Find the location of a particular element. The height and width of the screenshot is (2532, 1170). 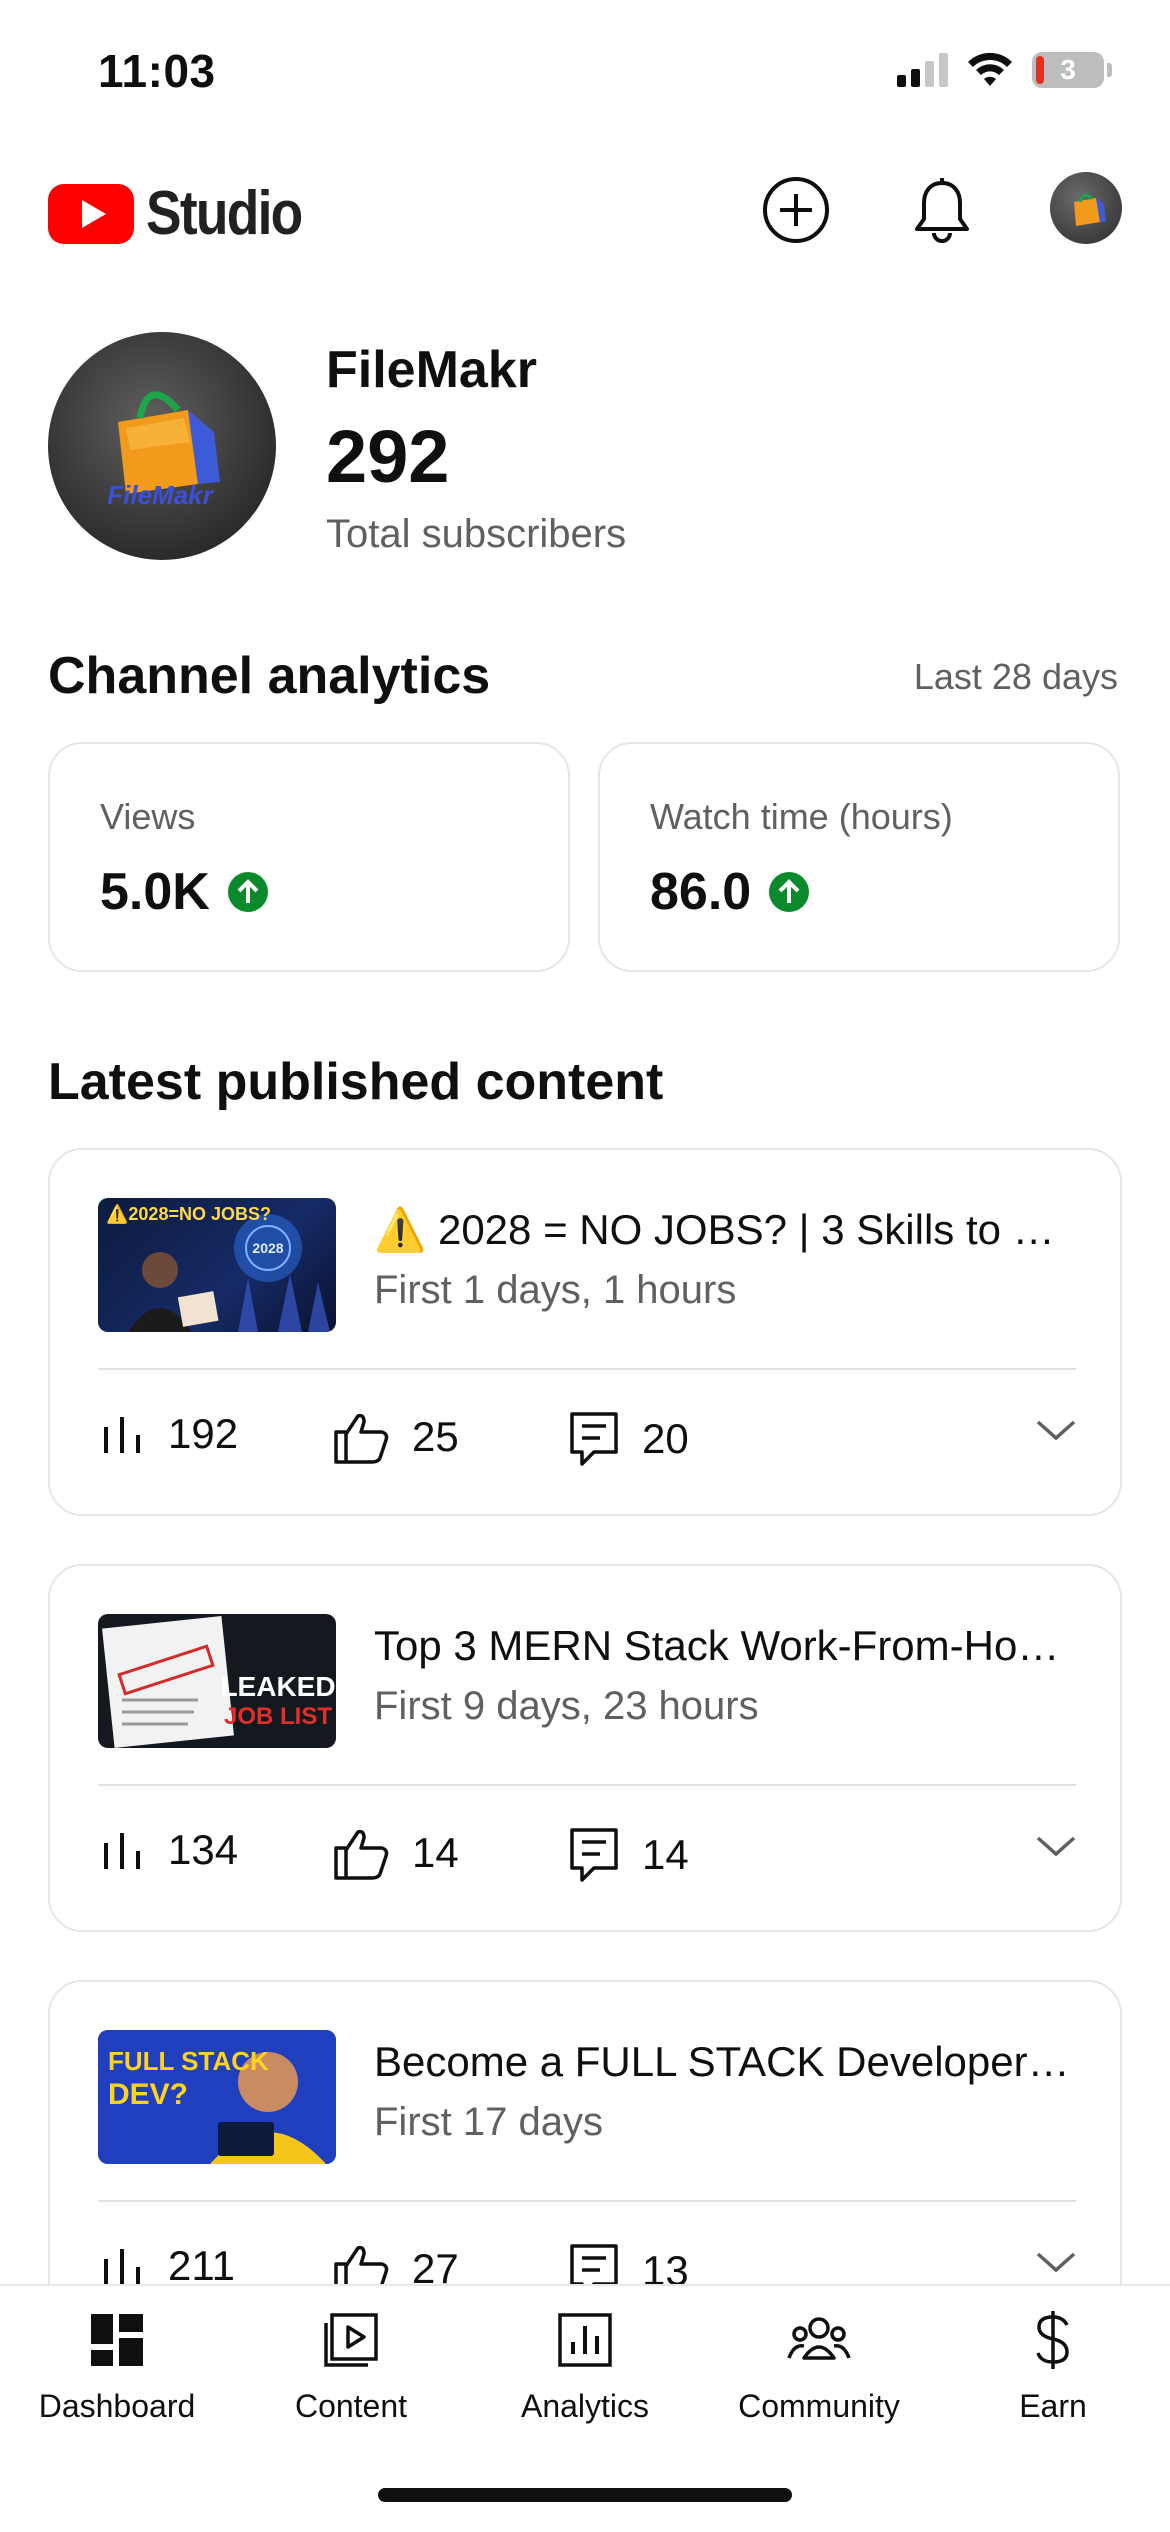

views-stat: 211 is located at coordinates (166, 2266).